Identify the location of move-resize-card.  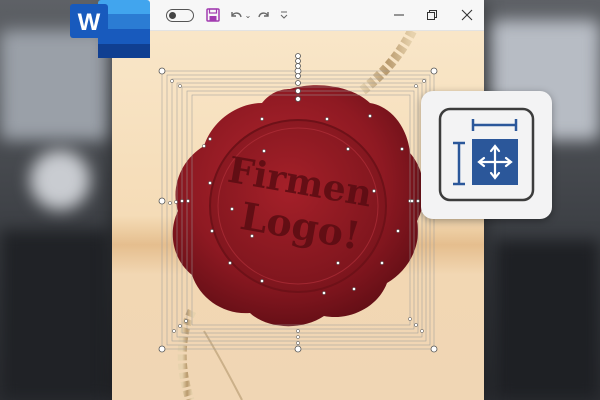
(486, 155).